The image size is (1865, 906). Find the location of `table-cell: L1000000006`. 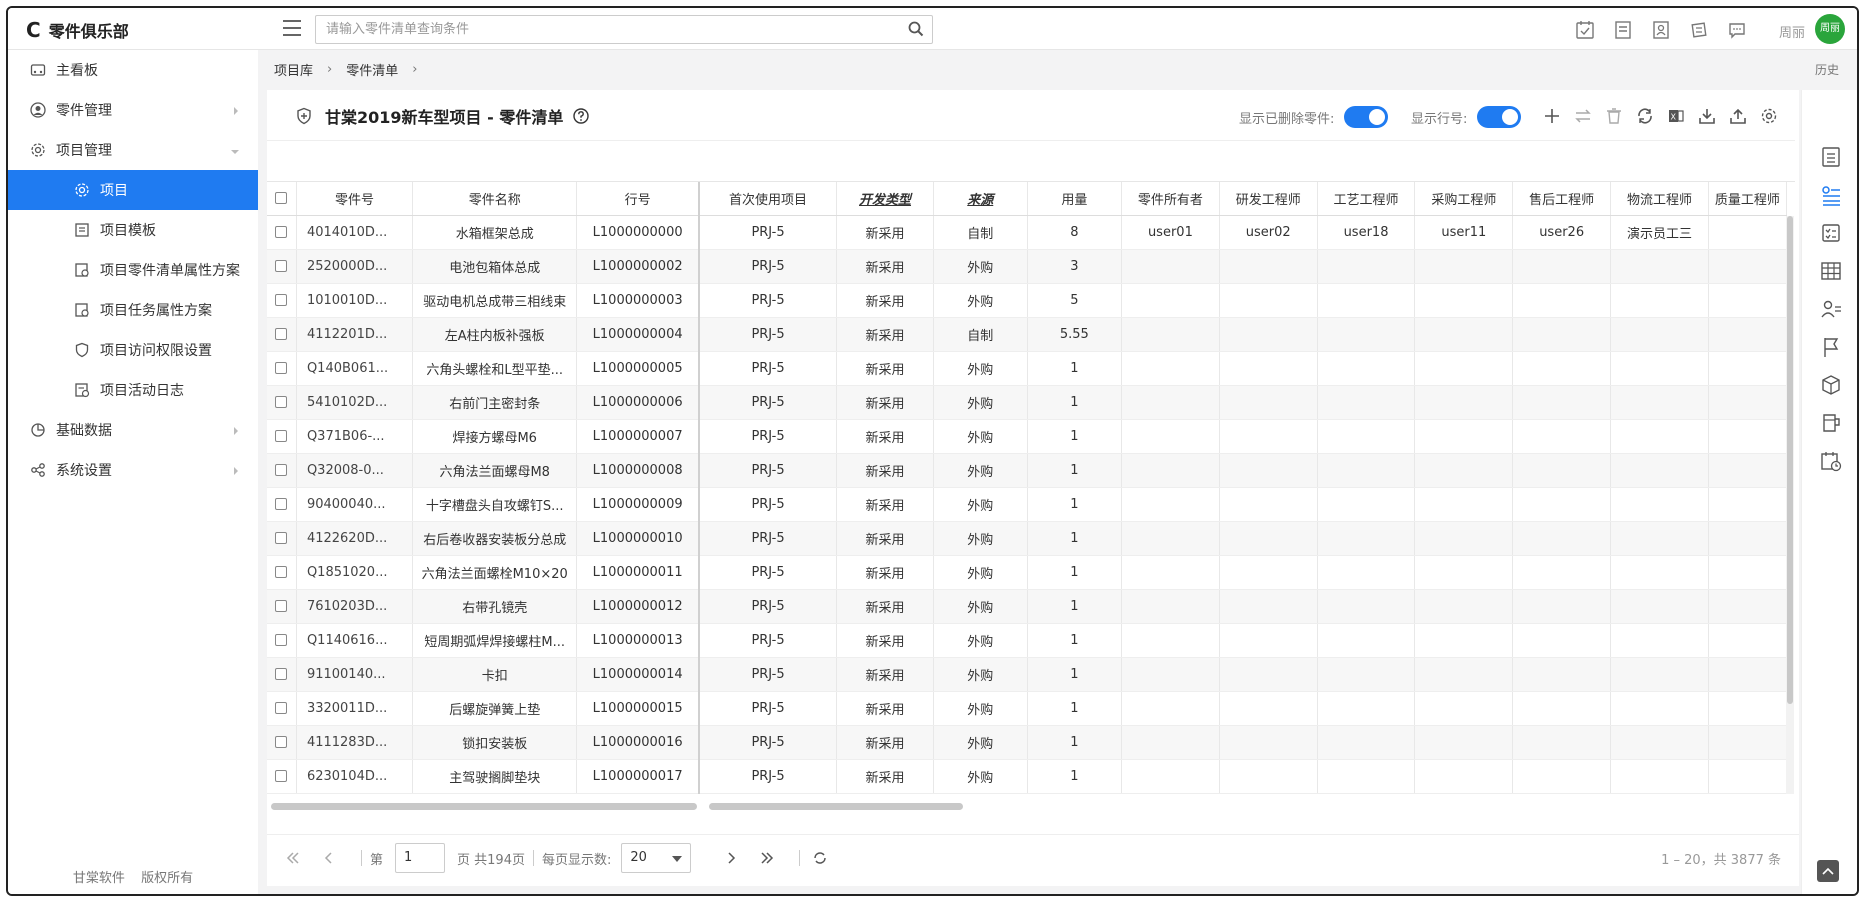

table-cell: L1000000006 is located at coordinates (638, 402).